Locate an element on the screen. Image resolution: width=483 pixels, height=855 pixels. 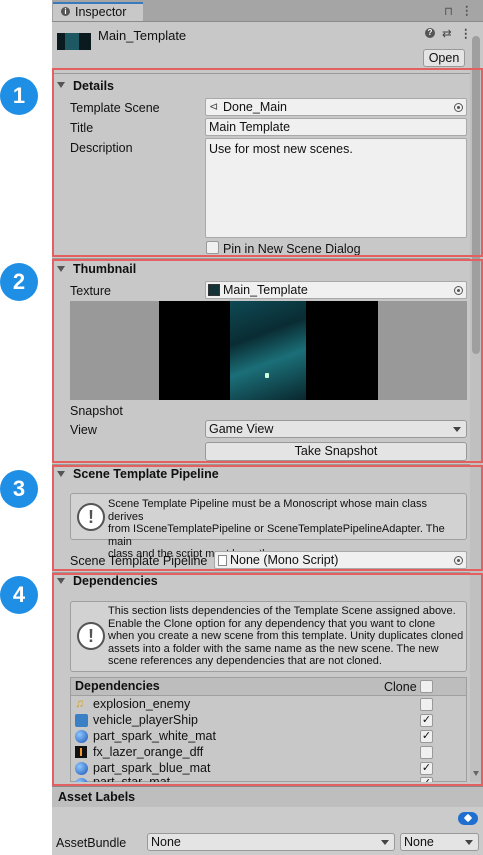
info-icon: i is located at coordinates (65, 11).